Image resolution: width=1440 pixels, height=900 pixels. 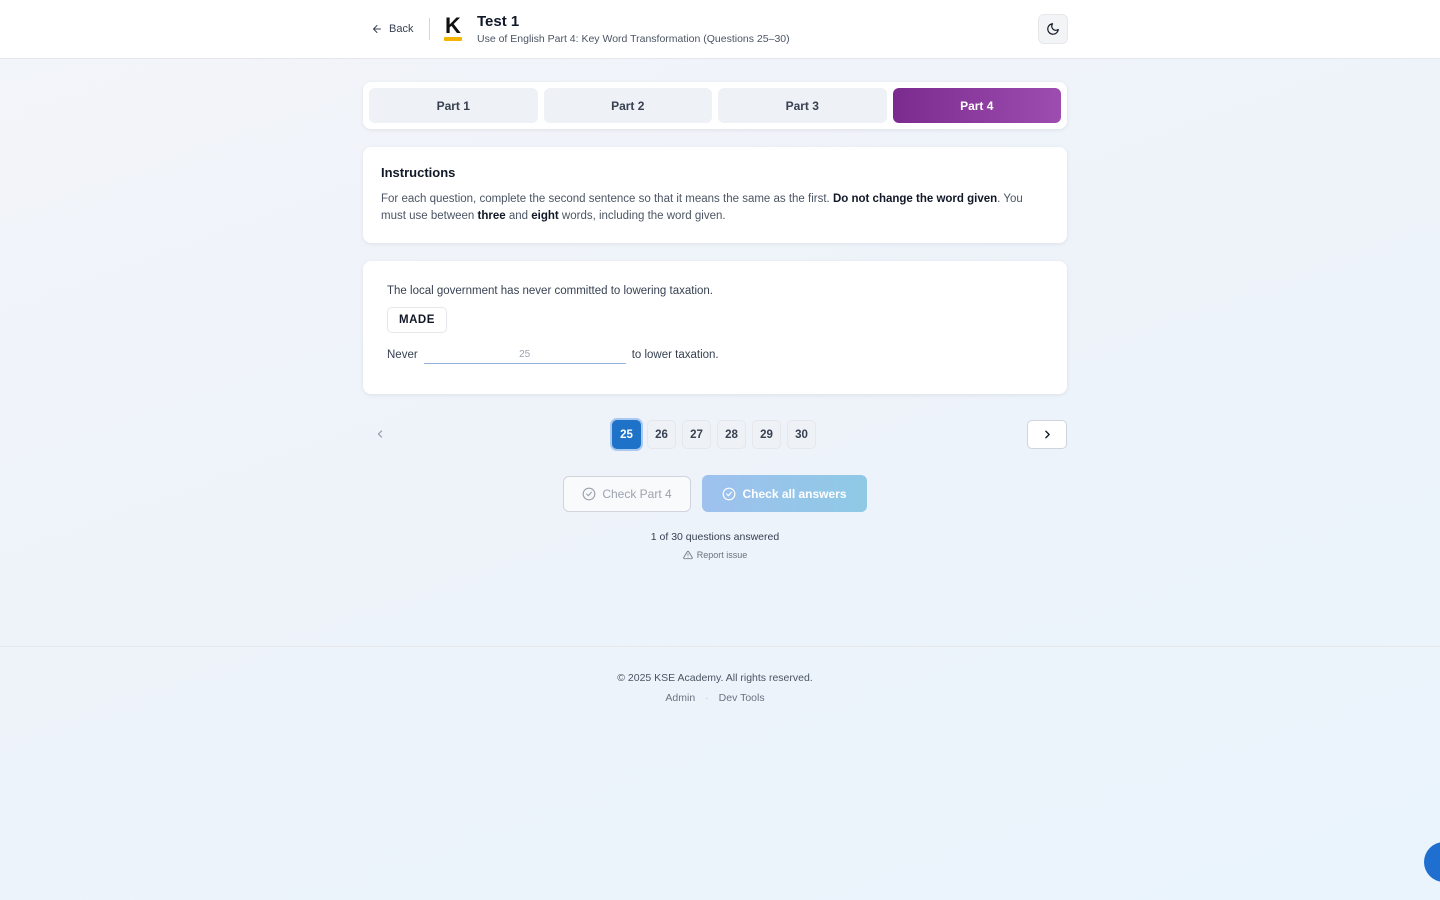 What do you see at coordinates (731, 434) in the screenshot?
I see `page-button-28: 28` at bounding box center [731, 434].